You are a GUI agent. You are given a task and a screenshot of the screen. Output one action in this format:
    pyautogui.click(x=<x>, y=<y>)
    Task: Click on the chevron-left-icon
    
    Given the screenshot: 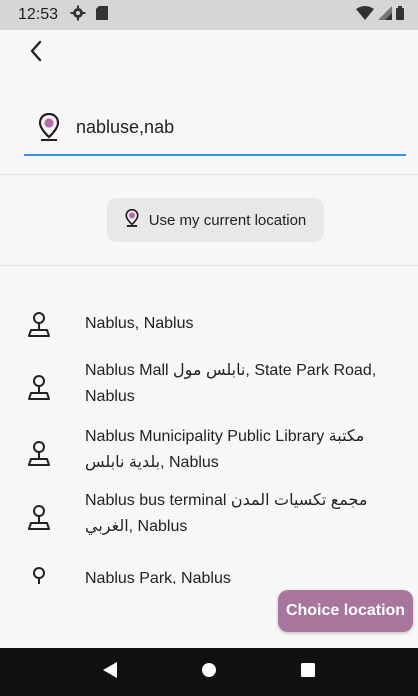 What is the action you would take?
    pyautogui.click(x=36, y=53)
    